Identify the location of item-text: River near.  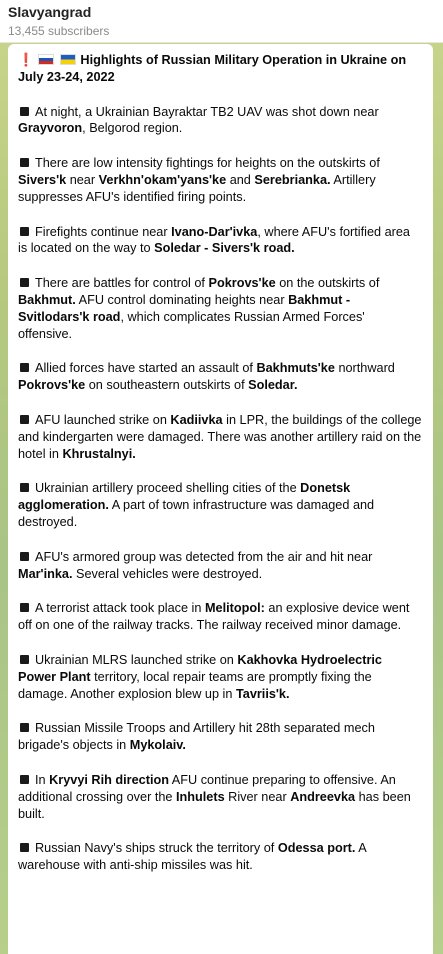
(257, 796).